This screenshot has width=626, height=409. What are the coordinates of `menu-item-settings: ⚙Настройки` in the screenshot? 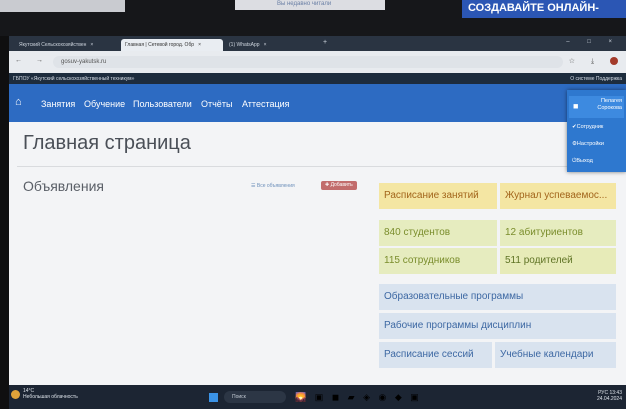 It's located at (588, 144).